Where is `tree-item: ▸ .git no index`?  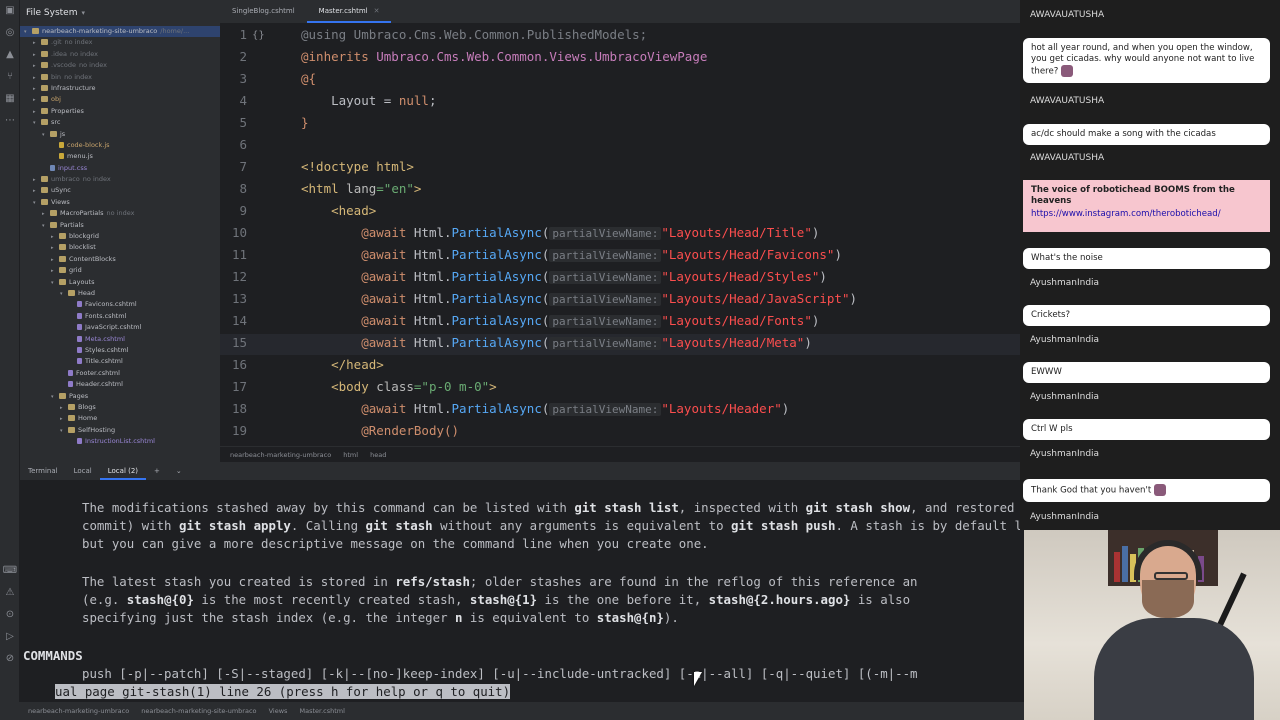 tree-item: ▸ .git no index is located at coordinates (120, 42).